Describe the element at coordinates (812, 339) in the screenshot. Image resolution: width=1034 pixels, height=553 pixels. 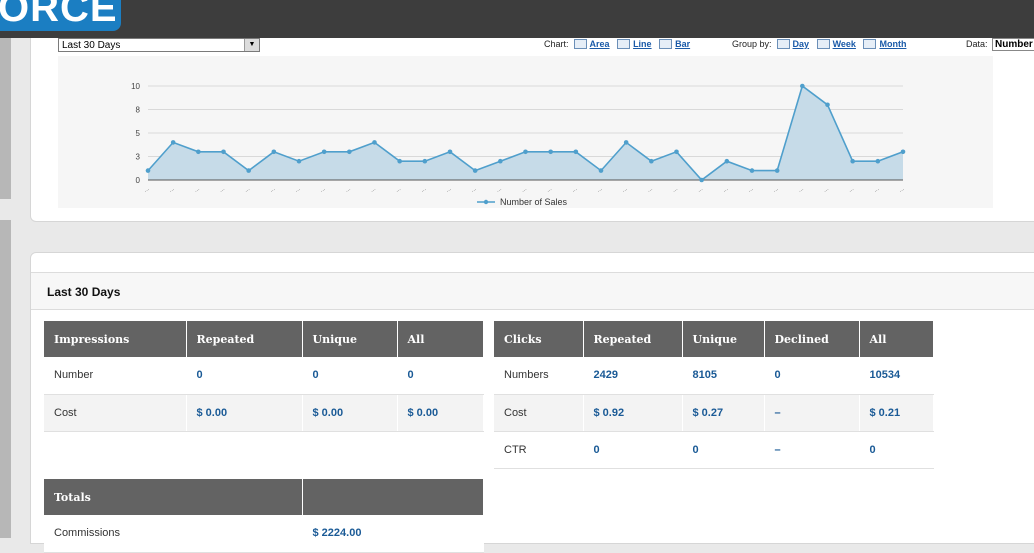
I see `clicks-header-cell: Declined` at that location.